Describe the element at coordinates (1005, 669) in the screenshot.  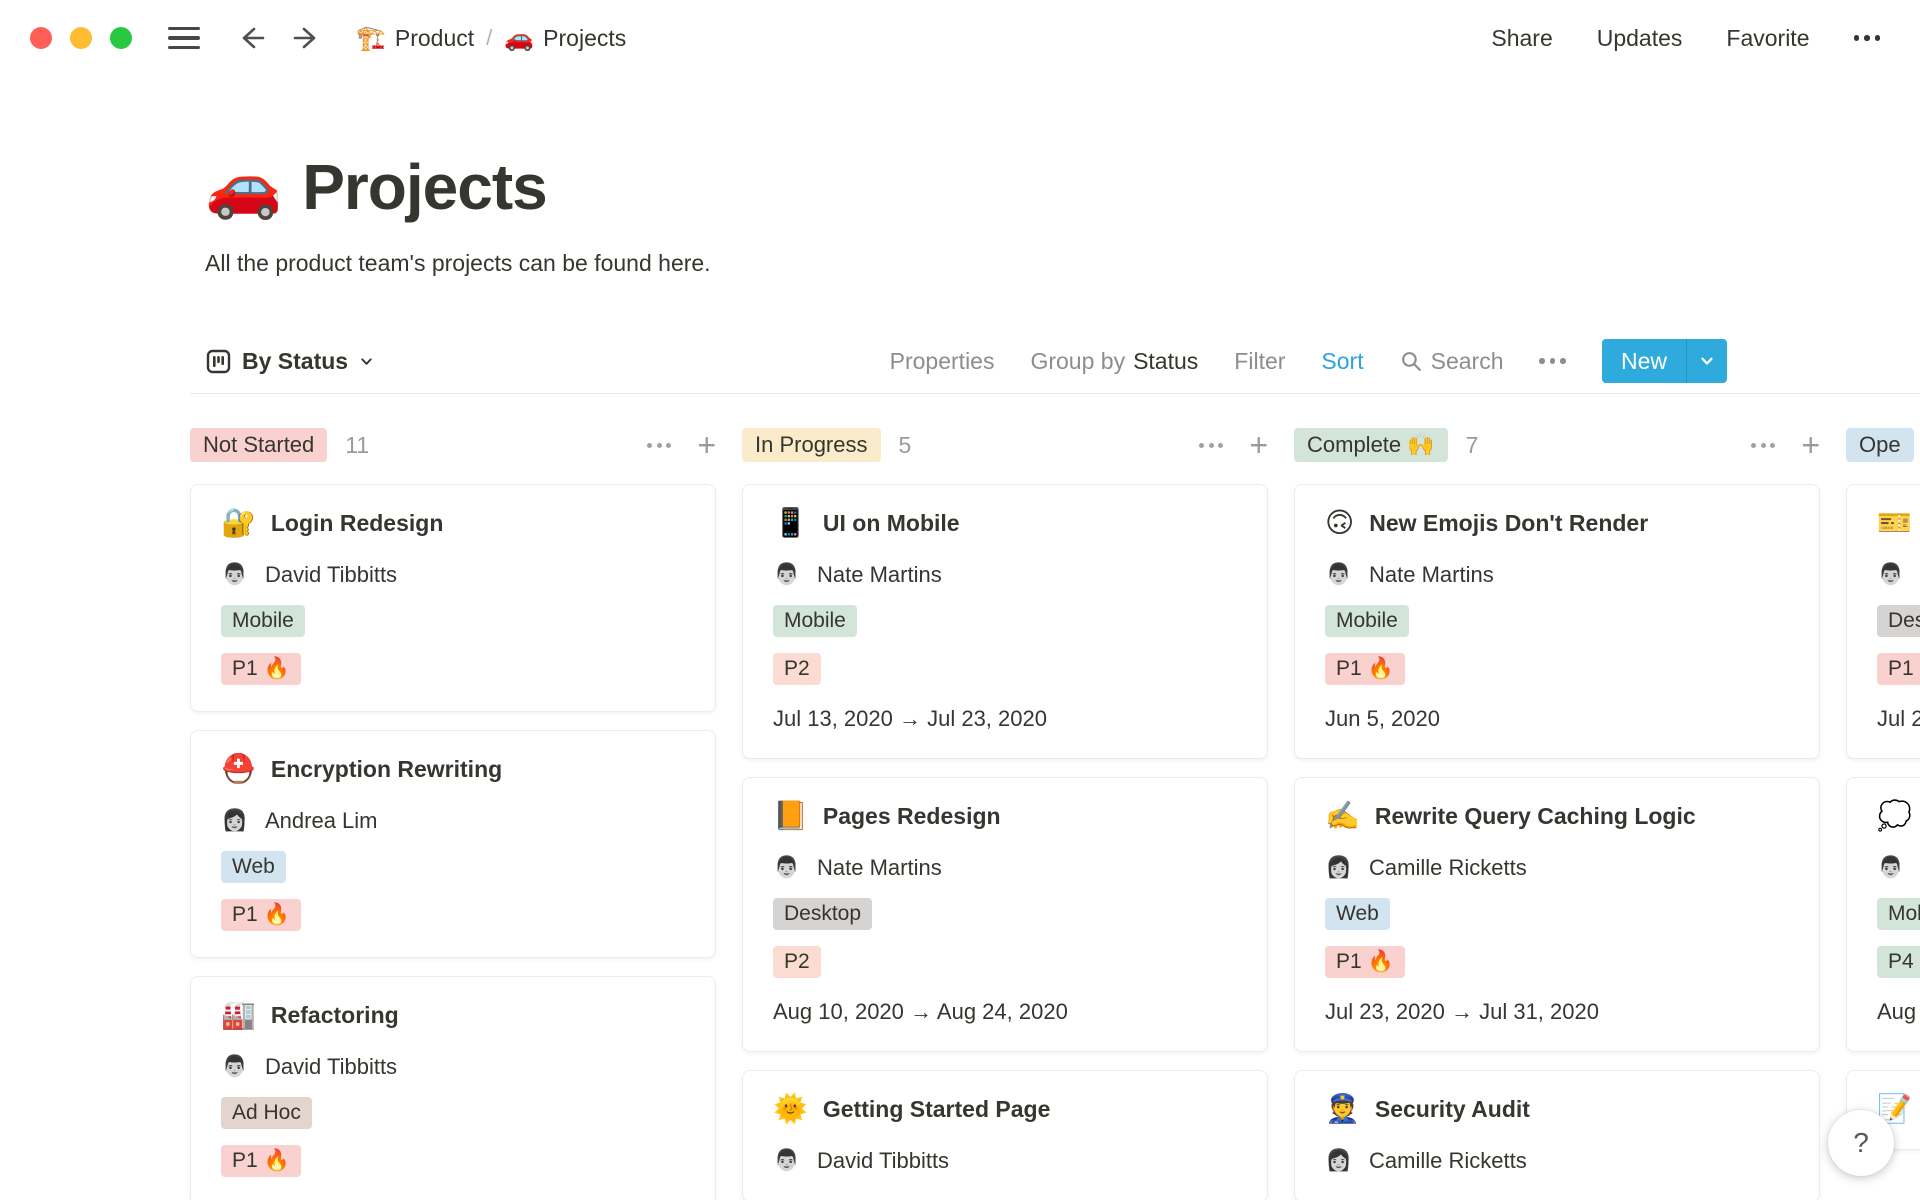
I see `card-tag-row: P2` at that location.